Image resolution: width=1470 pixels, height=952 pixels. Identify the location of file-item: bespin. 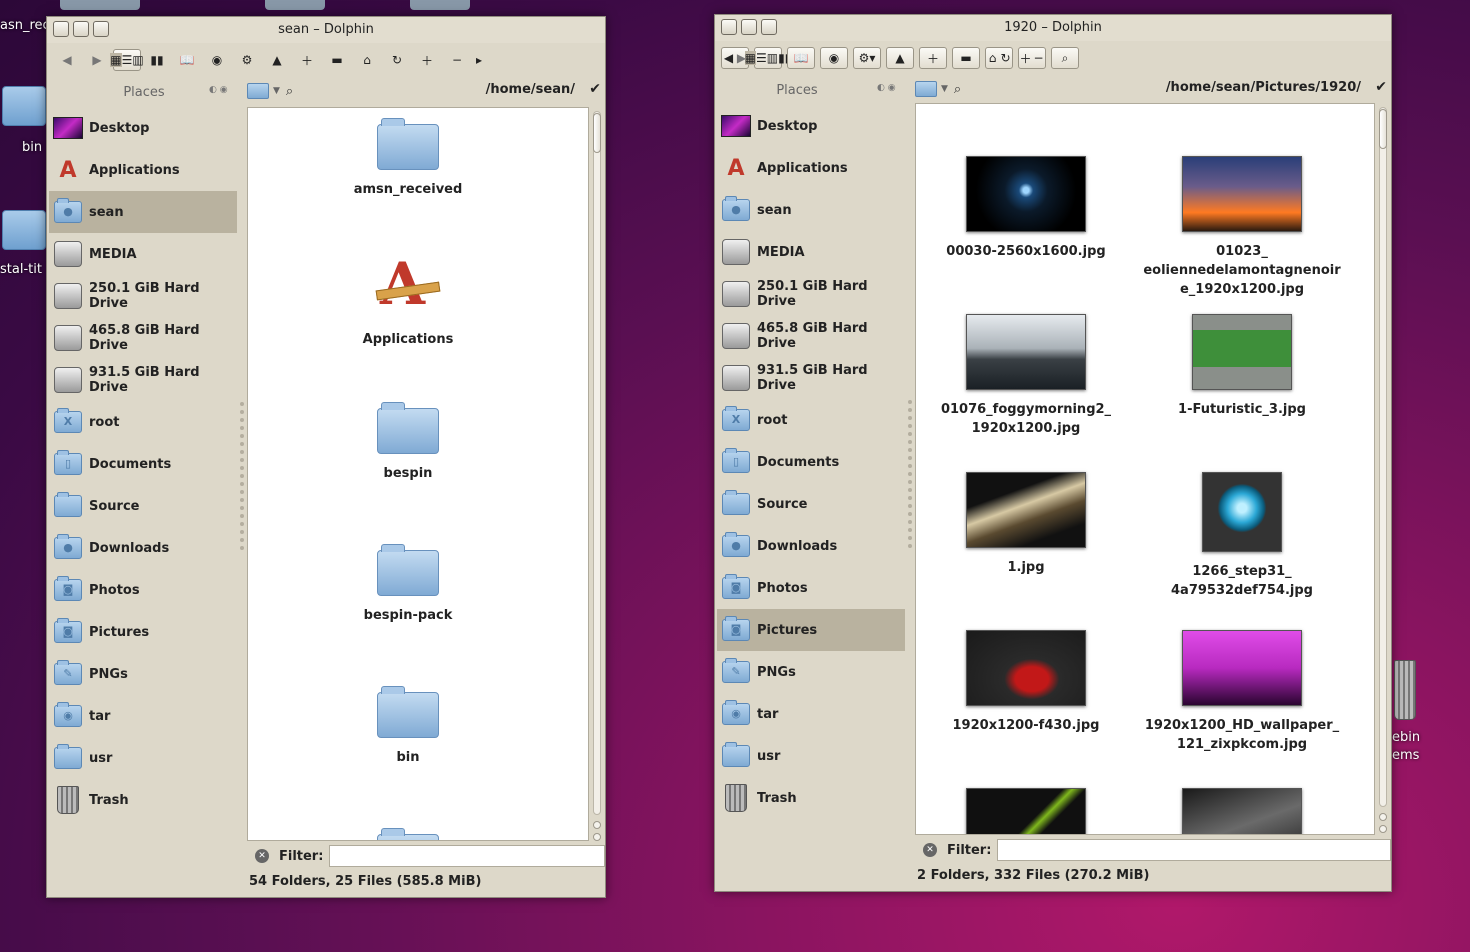
(408, 442).